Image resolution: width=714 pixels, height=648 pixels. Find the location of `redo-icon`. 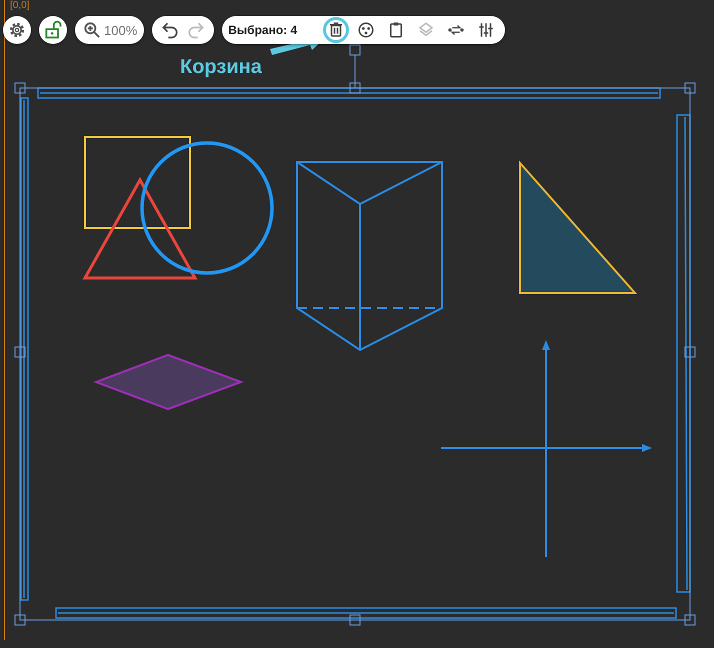

redo-icon is located at coordinates (196, 30).